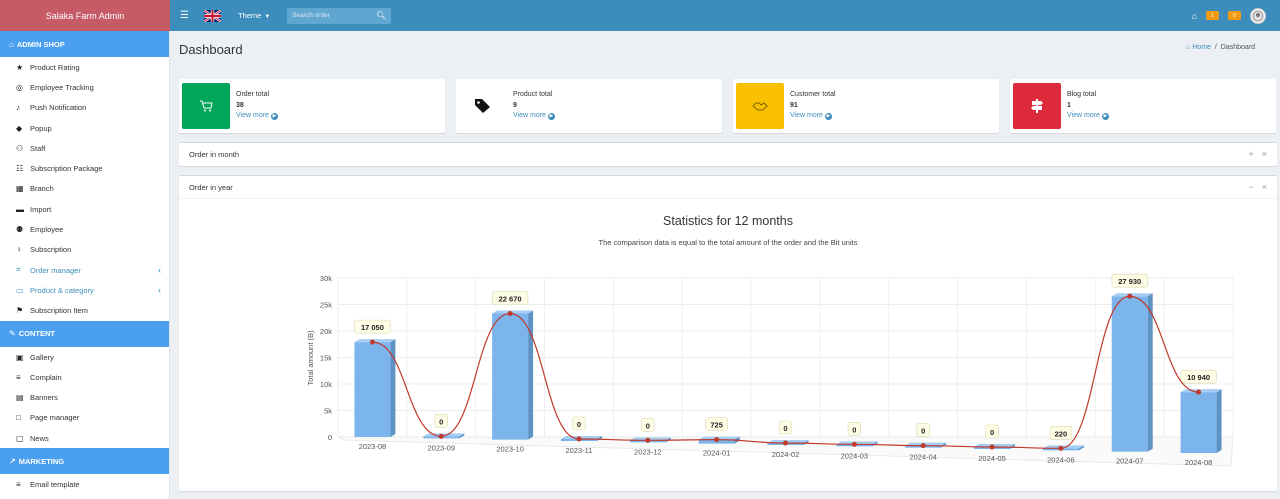 The height and width of the screenshot is (499, 1280). I want to click on x-tick-label: 2024-06, so click(1061, 459).